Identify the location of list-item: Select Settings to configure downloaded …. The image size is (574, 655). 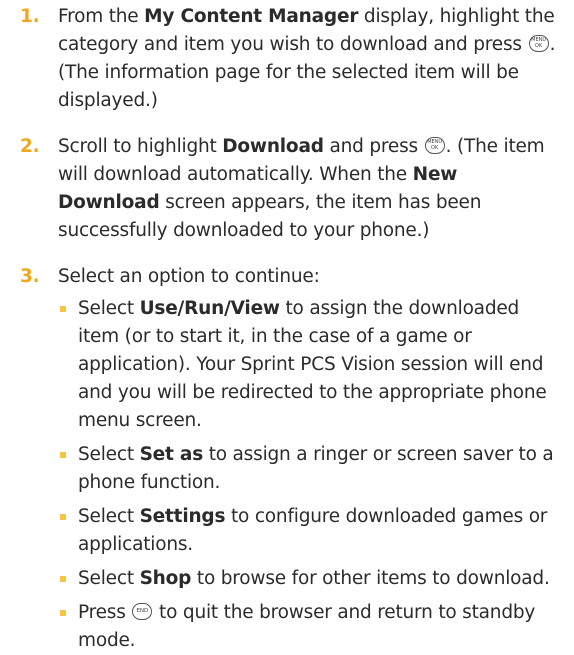
(307, 531).